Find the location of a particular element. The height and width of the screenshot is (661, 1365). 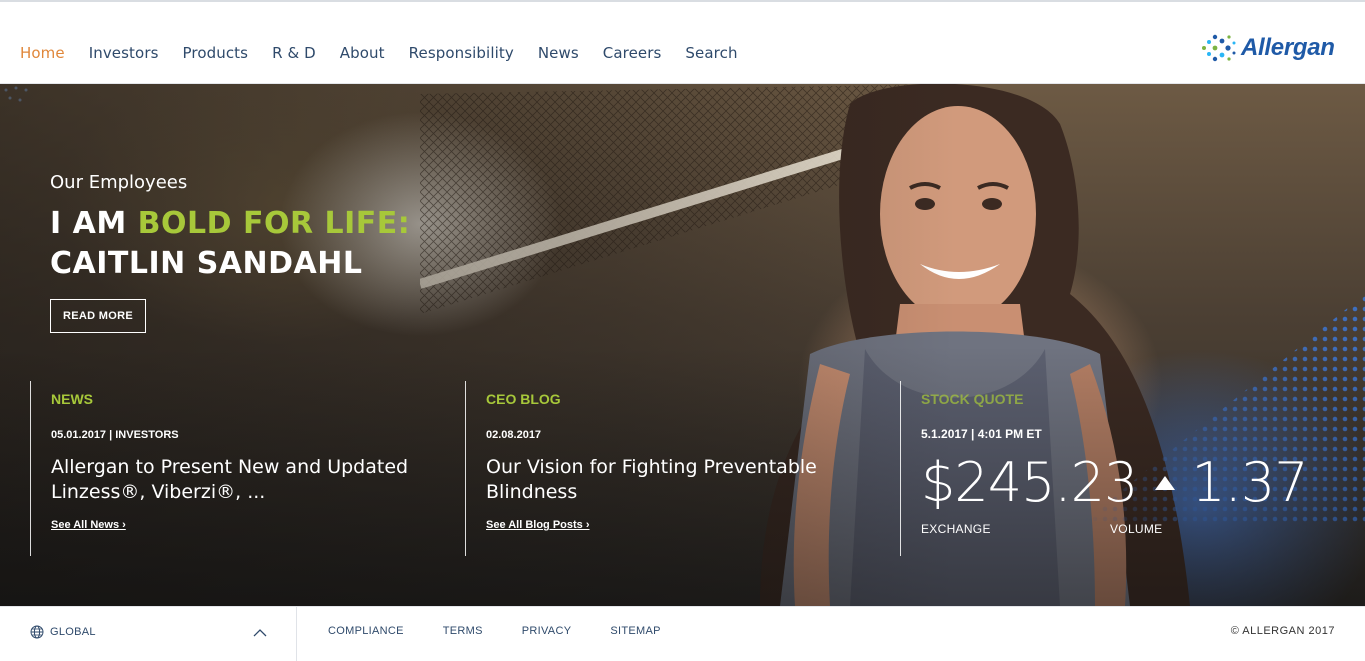

stock-change: 1.37 is located at coordinates (1249, 482).